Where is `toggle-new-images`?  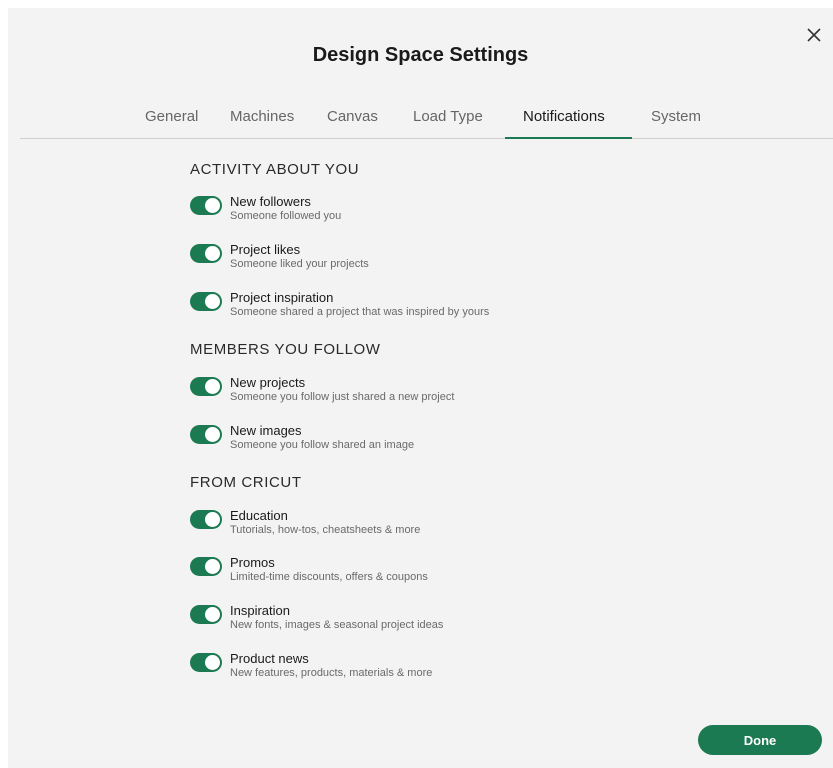
toggle-new-images is located at coordinates (206, 434).